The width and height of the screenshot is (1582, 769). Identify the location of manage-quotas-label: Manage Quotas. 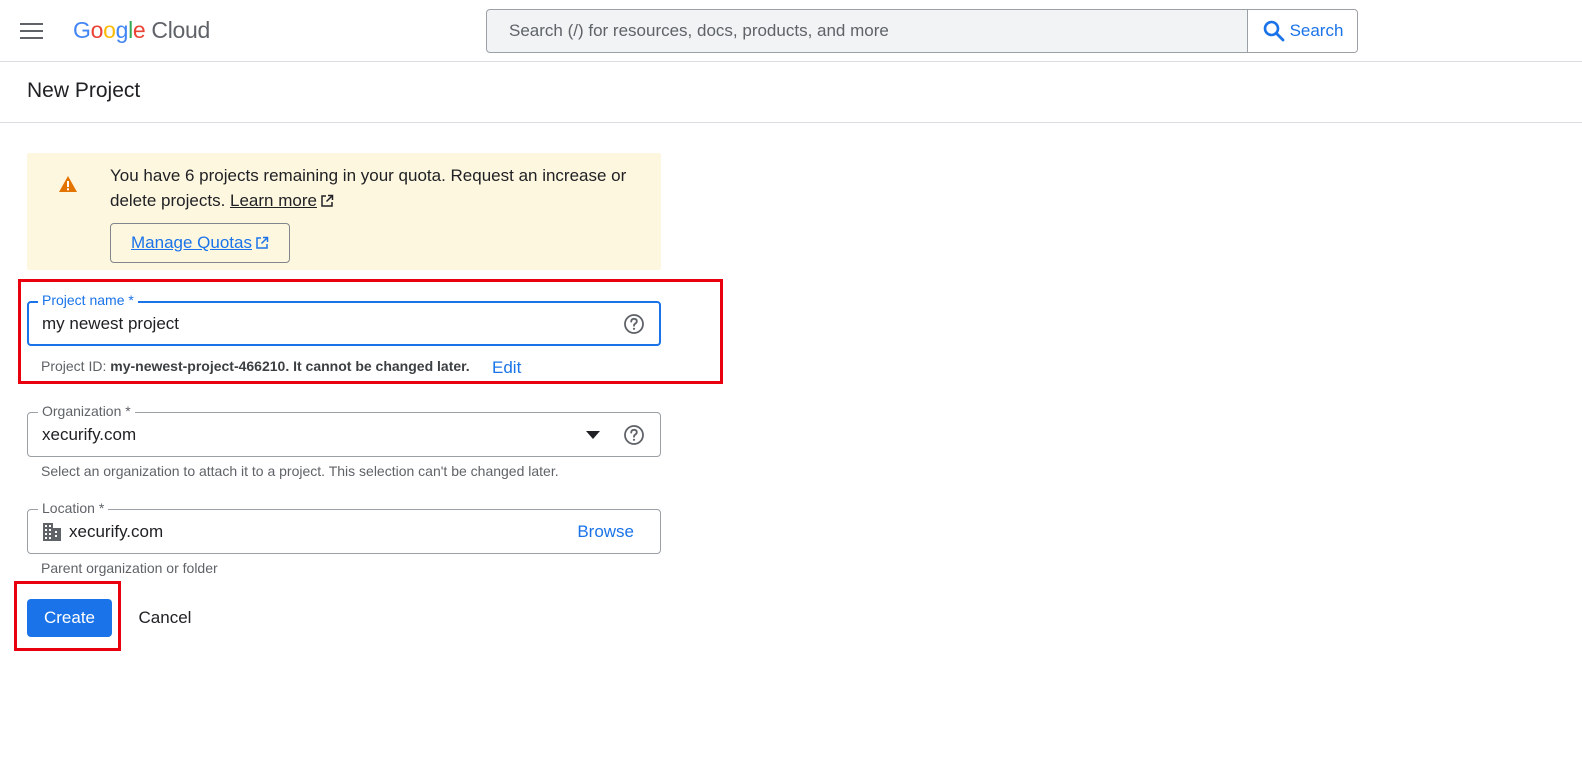
(191, 242).